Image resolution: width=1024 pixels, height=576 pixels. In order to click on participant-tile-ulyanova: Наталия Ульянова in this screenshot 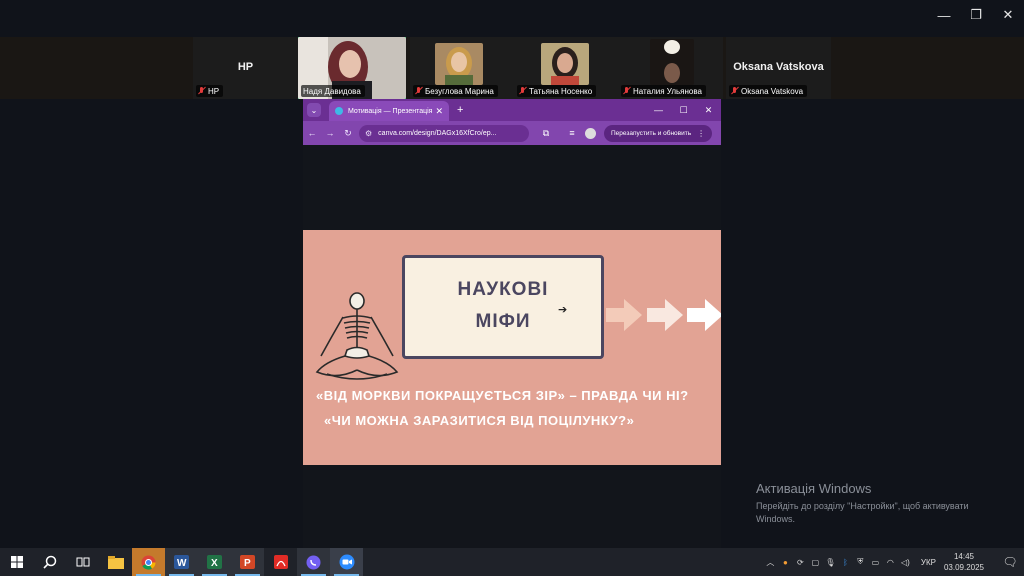, I will do `click(670, 68)`.